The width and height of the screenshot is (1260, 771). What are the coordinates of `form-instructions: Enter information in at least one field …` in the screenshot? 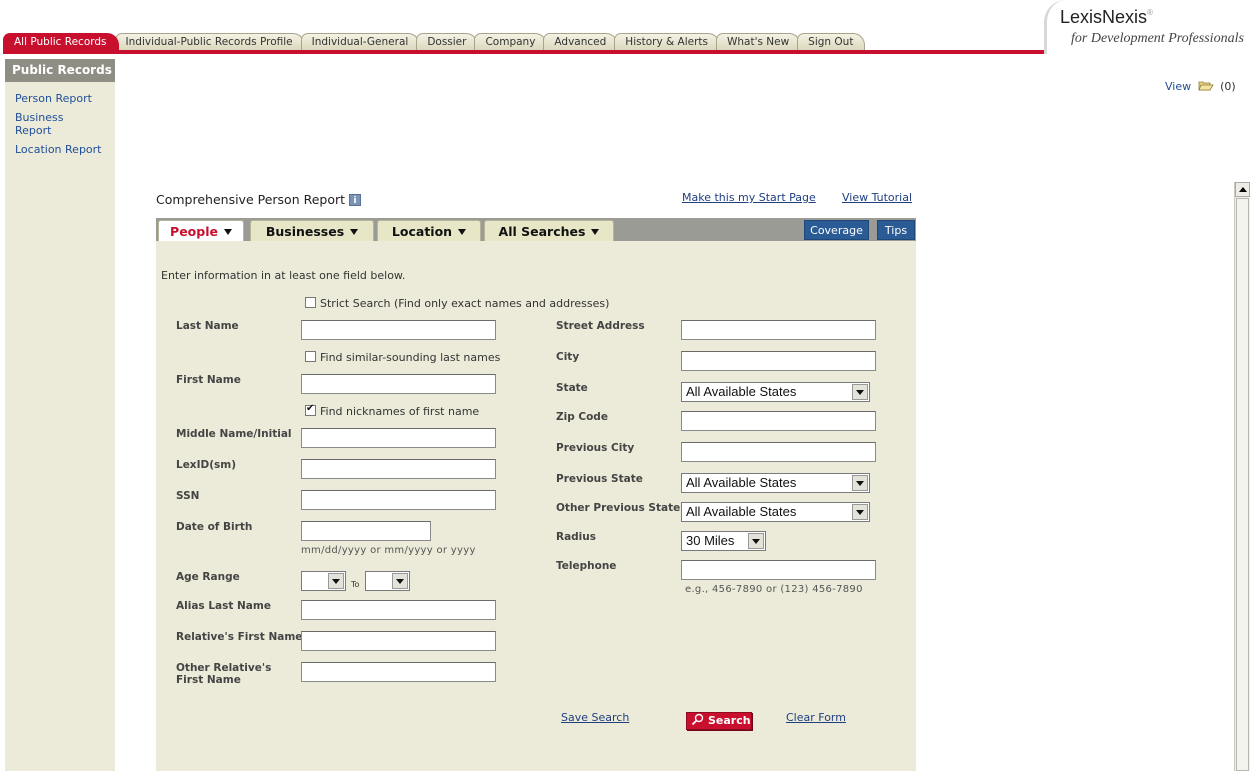 It's located at (283, 275).